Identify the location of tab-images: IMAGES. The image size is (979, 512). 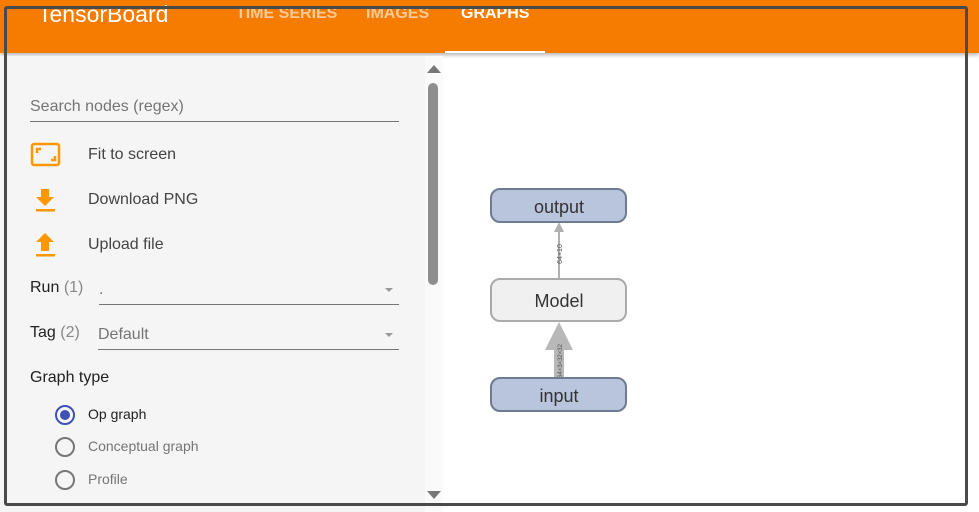
(397, 14).